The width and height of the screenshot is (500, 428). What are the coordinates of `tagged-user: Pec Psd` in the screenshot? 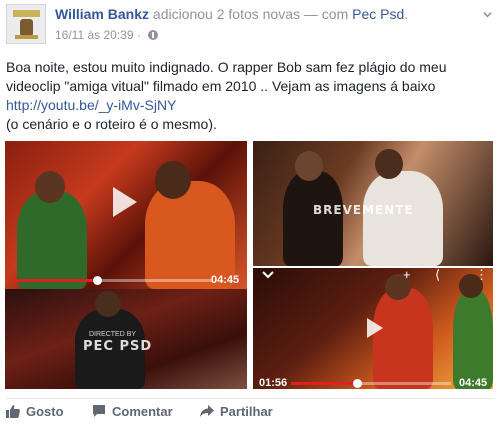 It's located at (378, 14).